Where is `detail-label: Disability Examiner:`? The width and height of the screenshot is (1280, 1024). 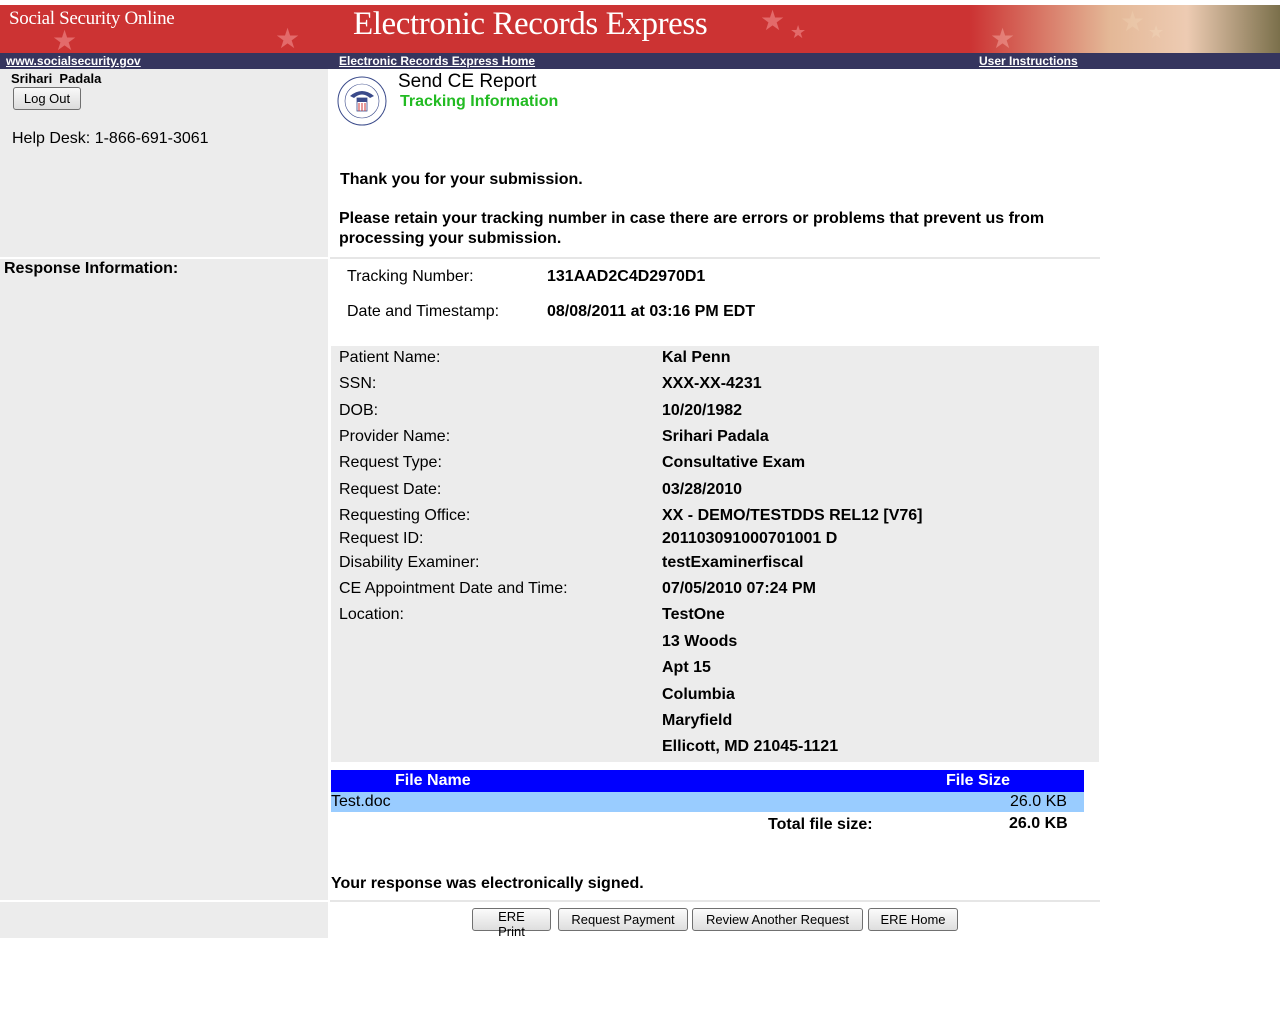 detail-label: Disability Examiner: is located at coordinates (409, 562).